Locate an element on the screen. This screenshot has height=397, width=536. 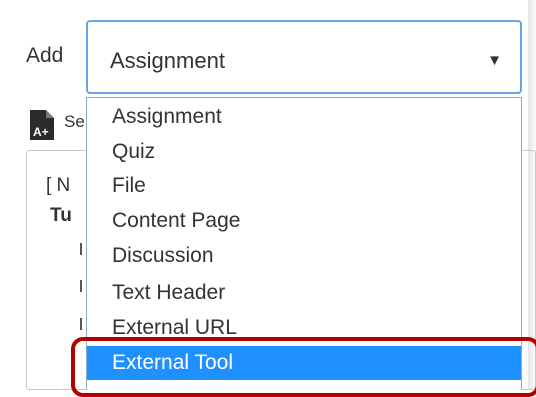
option-content-page: Content Page is located at coordinates (304, 221).